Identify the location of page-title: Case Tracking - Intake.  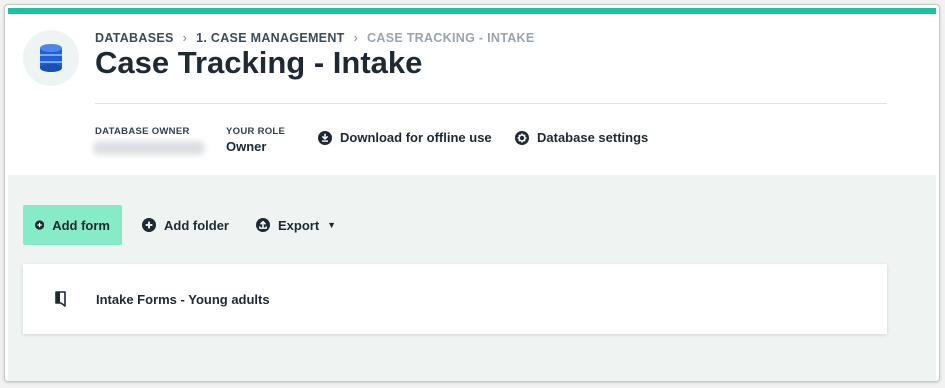
(259, 62).